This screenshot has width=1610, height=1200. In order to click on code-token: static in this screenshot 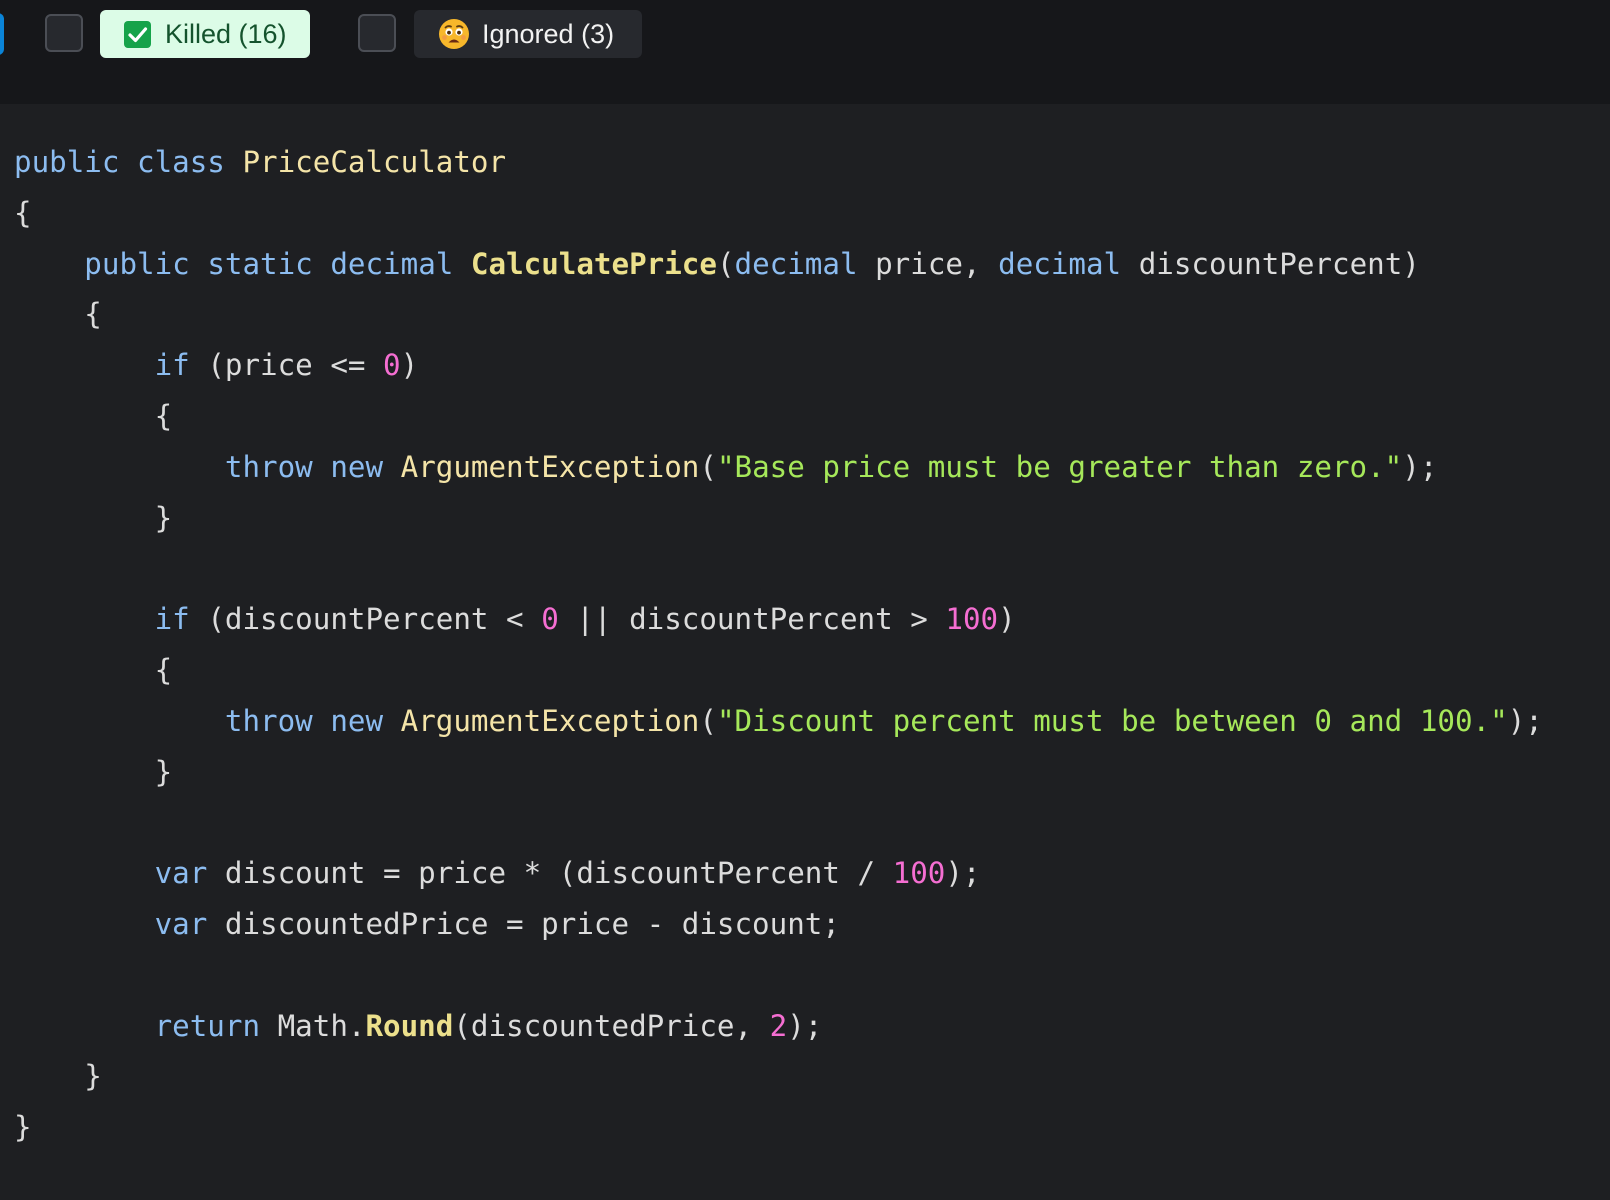, I will do `click(260, 263)`.